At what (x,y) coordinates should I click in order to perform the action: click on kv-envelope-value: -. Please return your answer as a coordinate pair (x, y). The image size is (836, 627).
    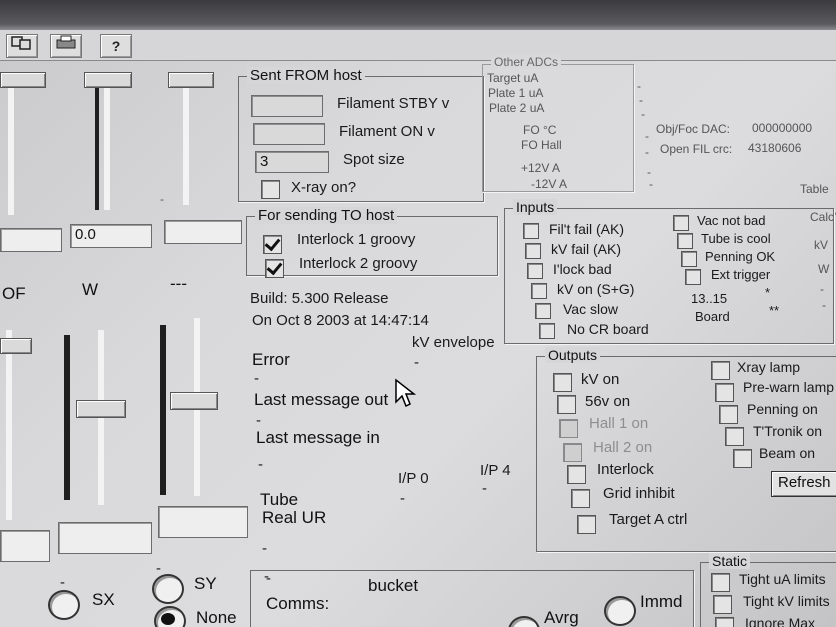
    Looking at the image, I should click on (416, 362).